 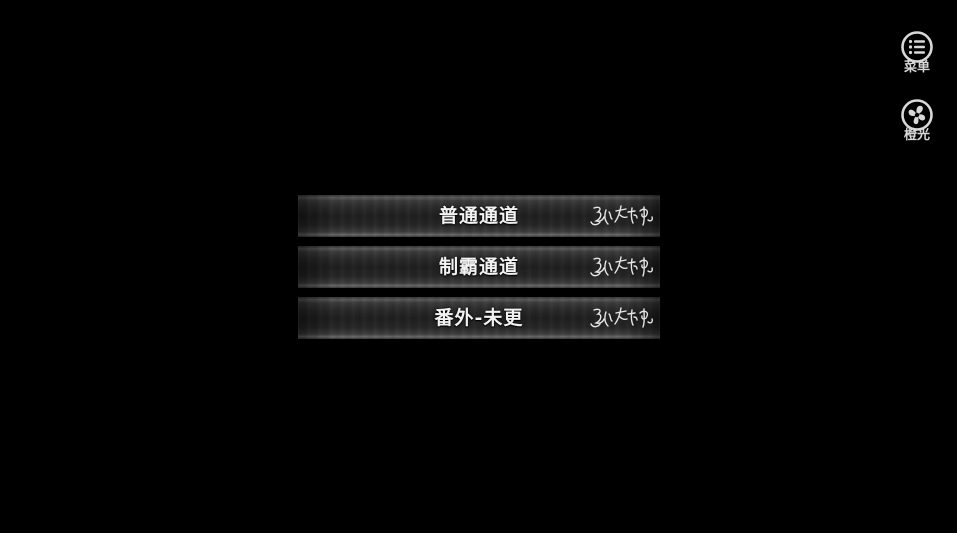 What do you see at coordinates (479, 318) in the screenshot?
I see `extra-chapter-button: 番外-未更` at bounding box center [479, 318].